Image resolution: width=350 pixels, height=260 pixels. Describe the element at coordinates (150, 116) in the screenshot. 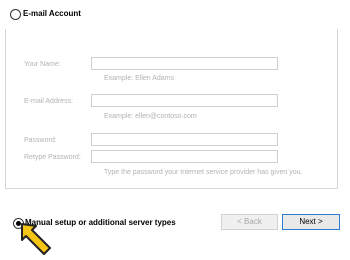

I see `email-address-hint: Example: ellen@contoso.com` at that location.